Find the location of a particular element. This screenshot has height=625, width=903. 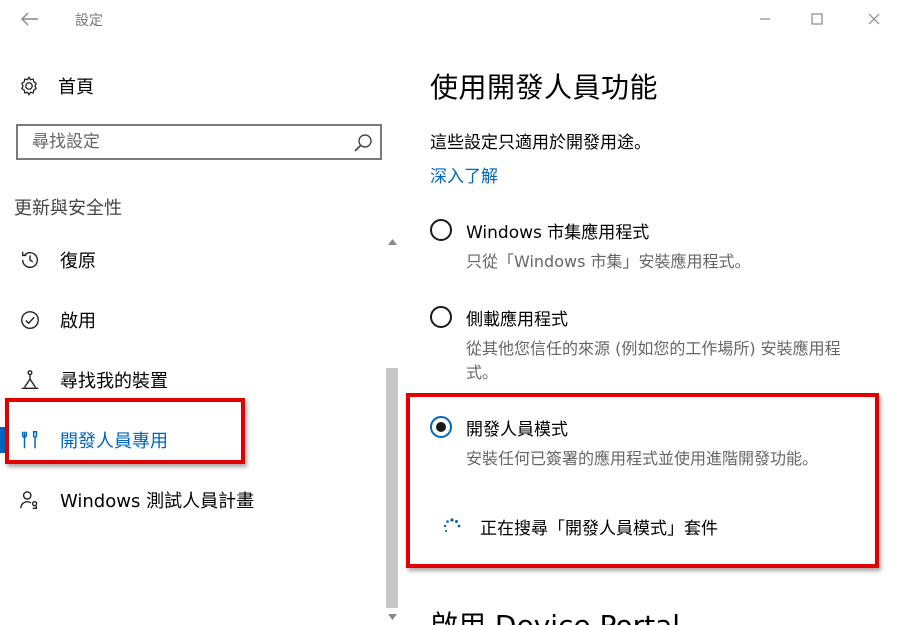

sidebar-item-insider: Windows 測試人員計畫 is located at coordinates (192, 500).